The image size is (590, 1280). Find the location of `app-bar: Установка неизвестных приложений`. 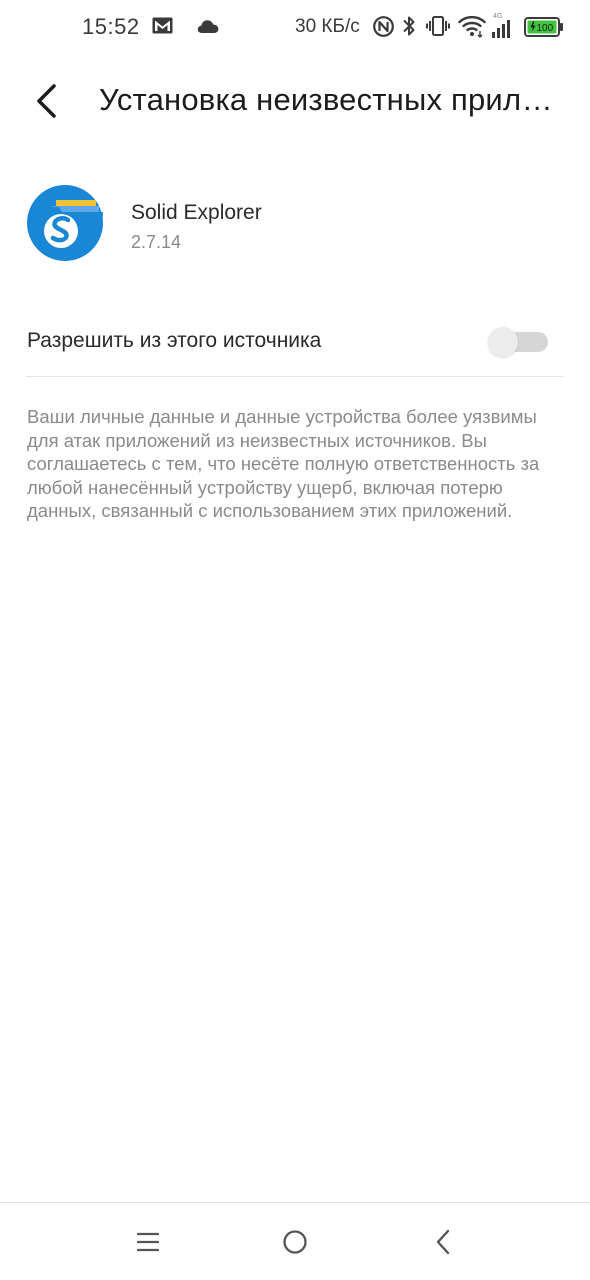

app-bar: Установка неизвестных приложений is located at coordinates (295, 101).